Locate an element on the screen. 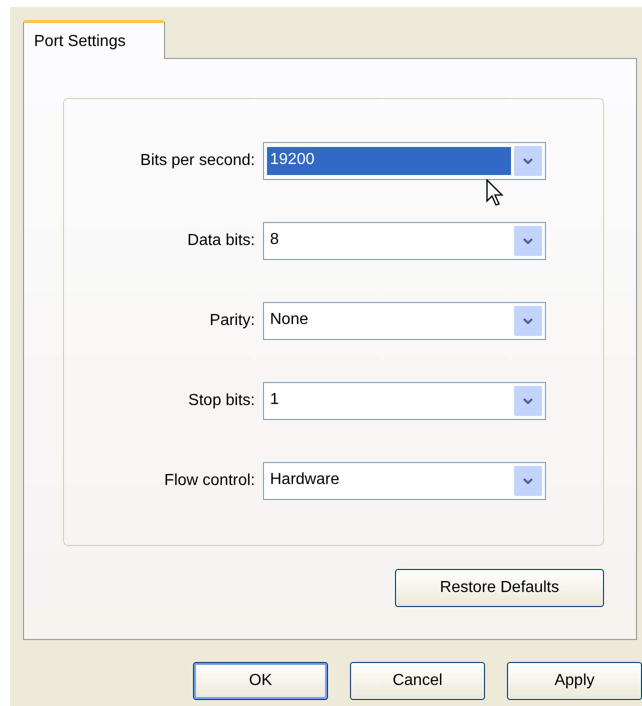  dialog-button: Cancel is located at coordinates (417, 681).